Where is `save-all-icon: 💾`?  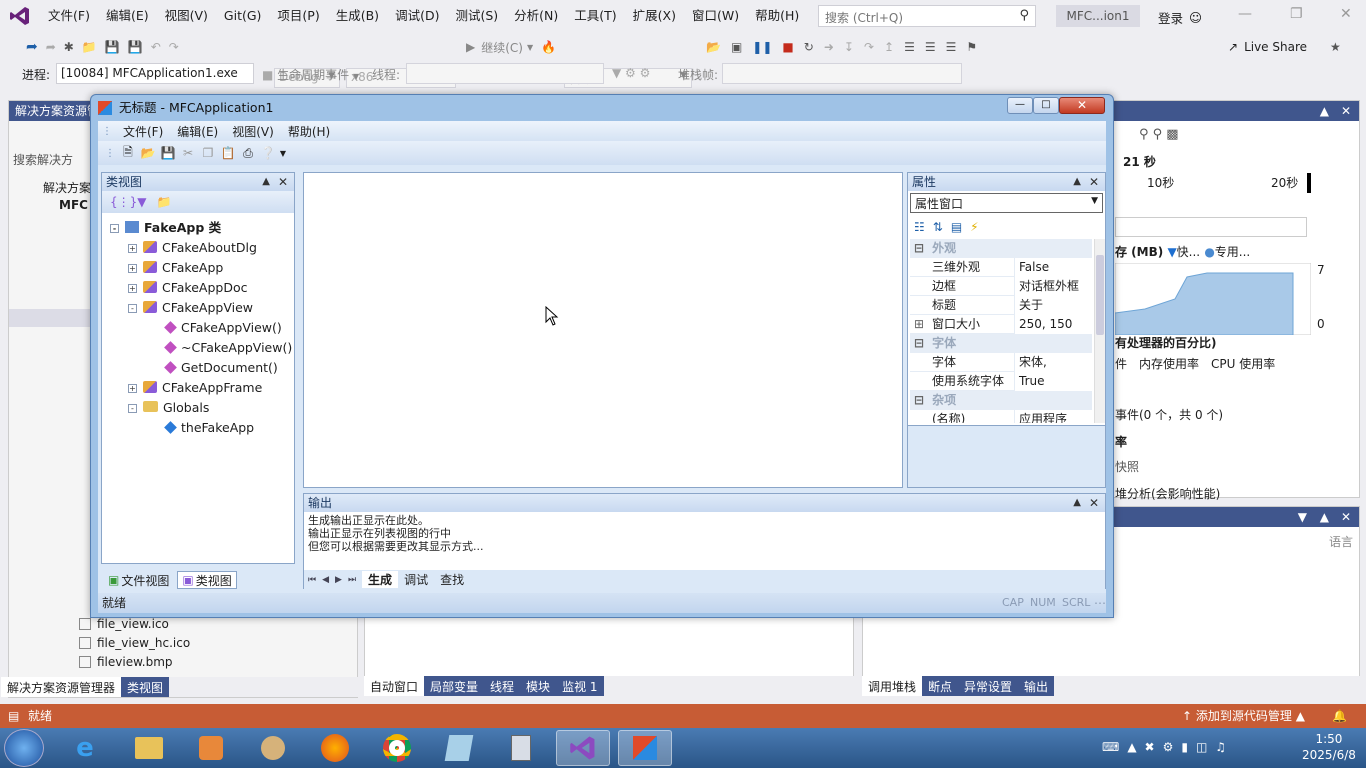 save-all-icon: 💾 is located at coordinates (135, 47).